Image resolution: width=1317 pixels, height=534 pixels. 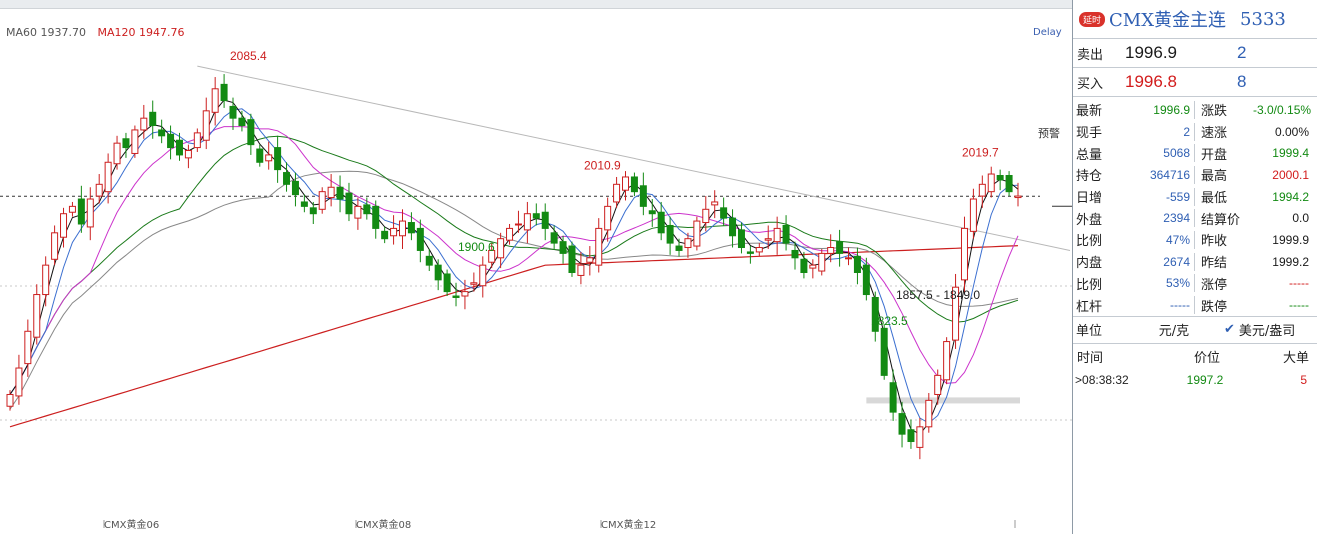 I want to click on stat-value: 1999.9, so click(x=1290, y=239).